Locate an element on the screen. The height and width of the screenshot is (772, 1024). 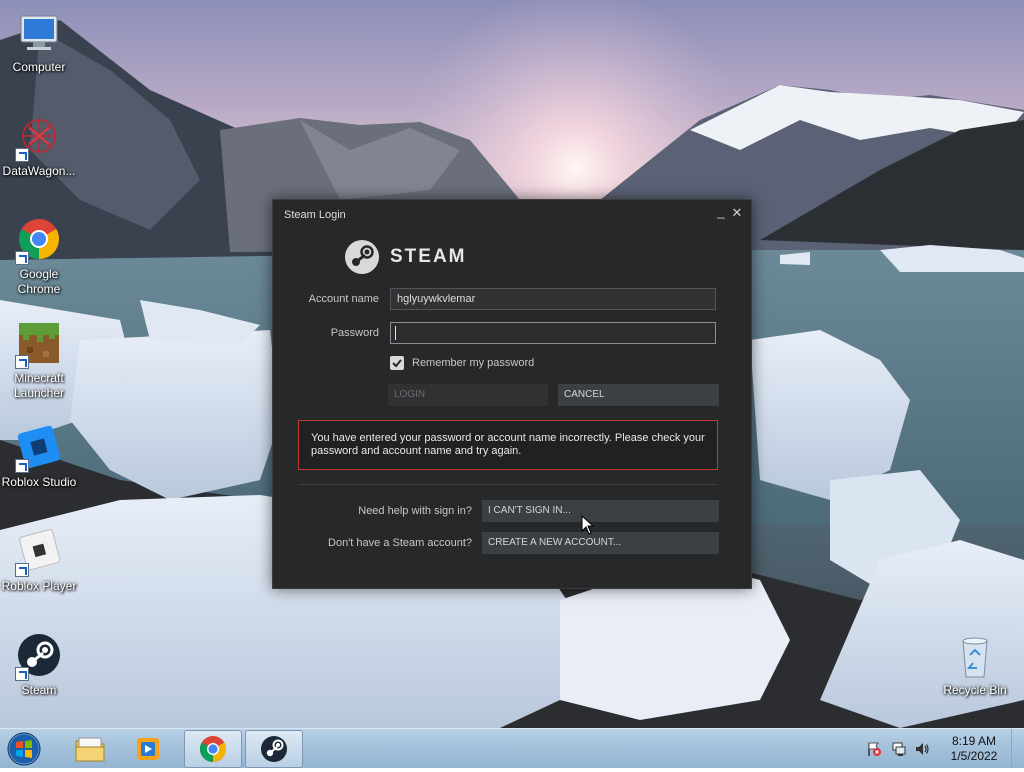
password-input is located at coordinates (553, 333).